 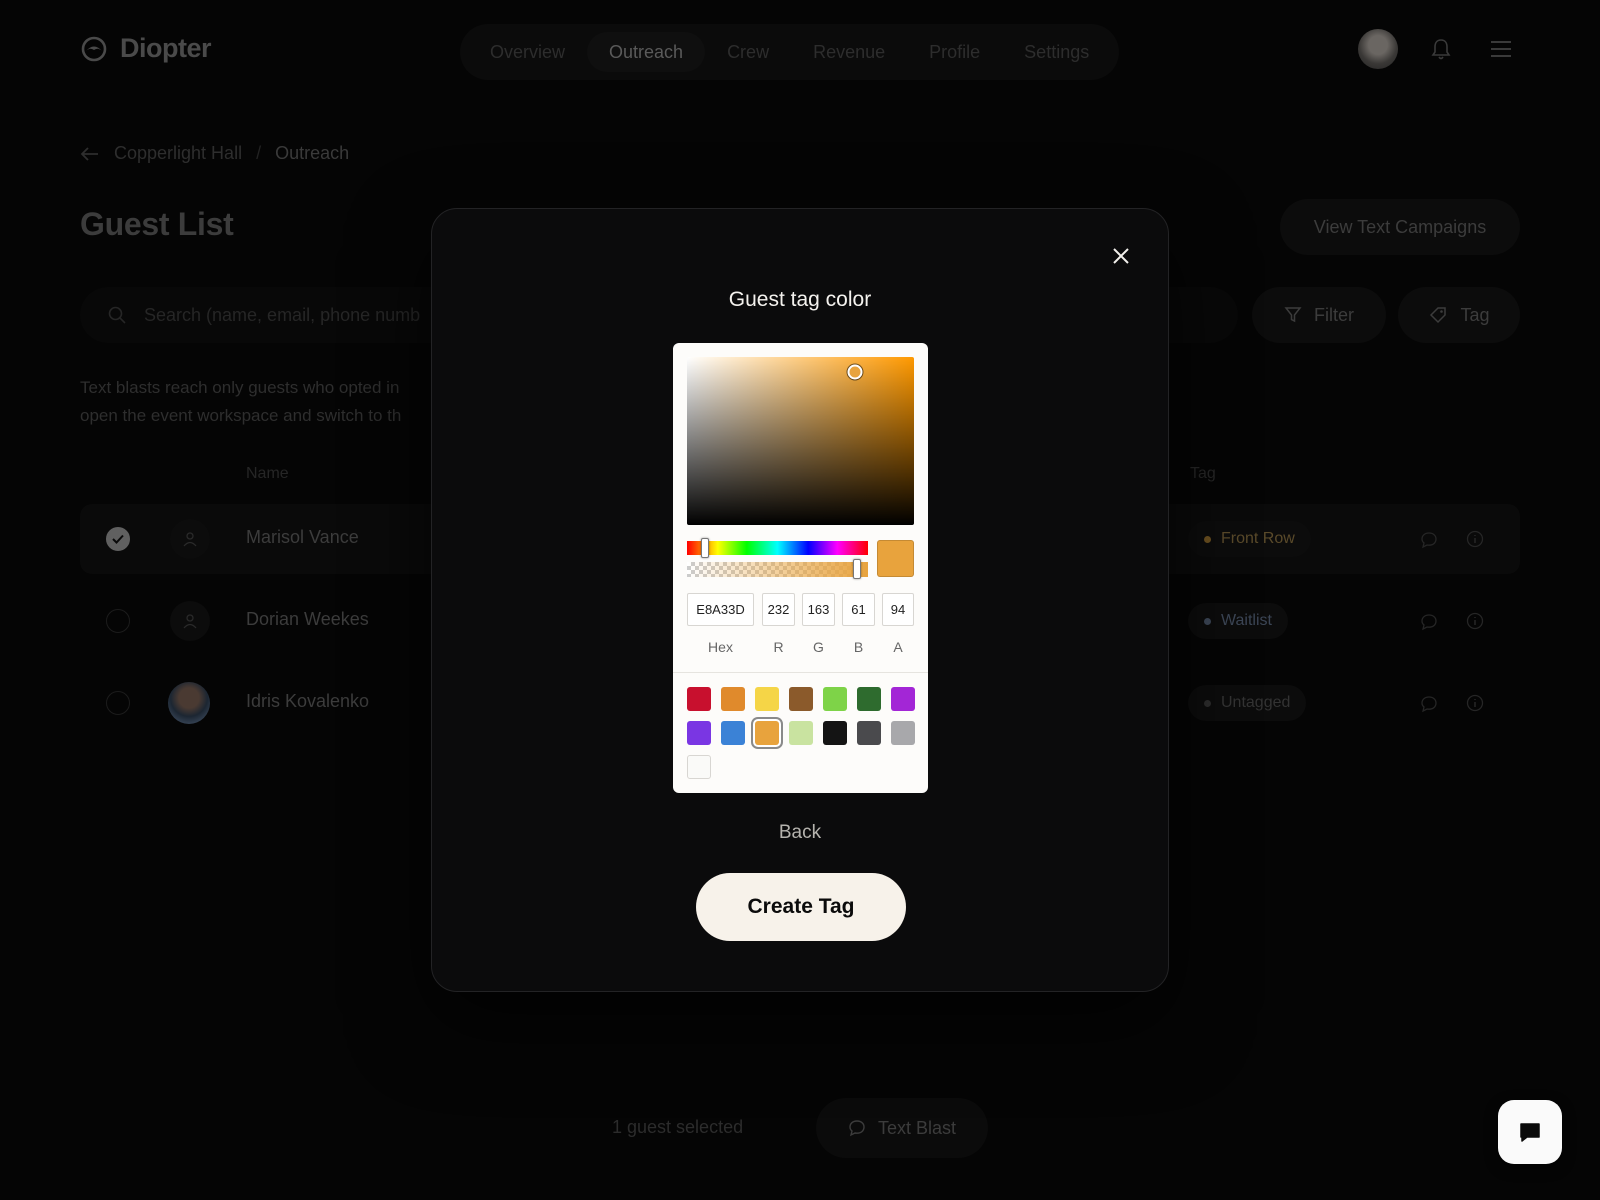 What do you see at coordinates (302, 537) in the screenshot?
I see `guest-name: Marisol Vance` at bounding box center [302, 537].